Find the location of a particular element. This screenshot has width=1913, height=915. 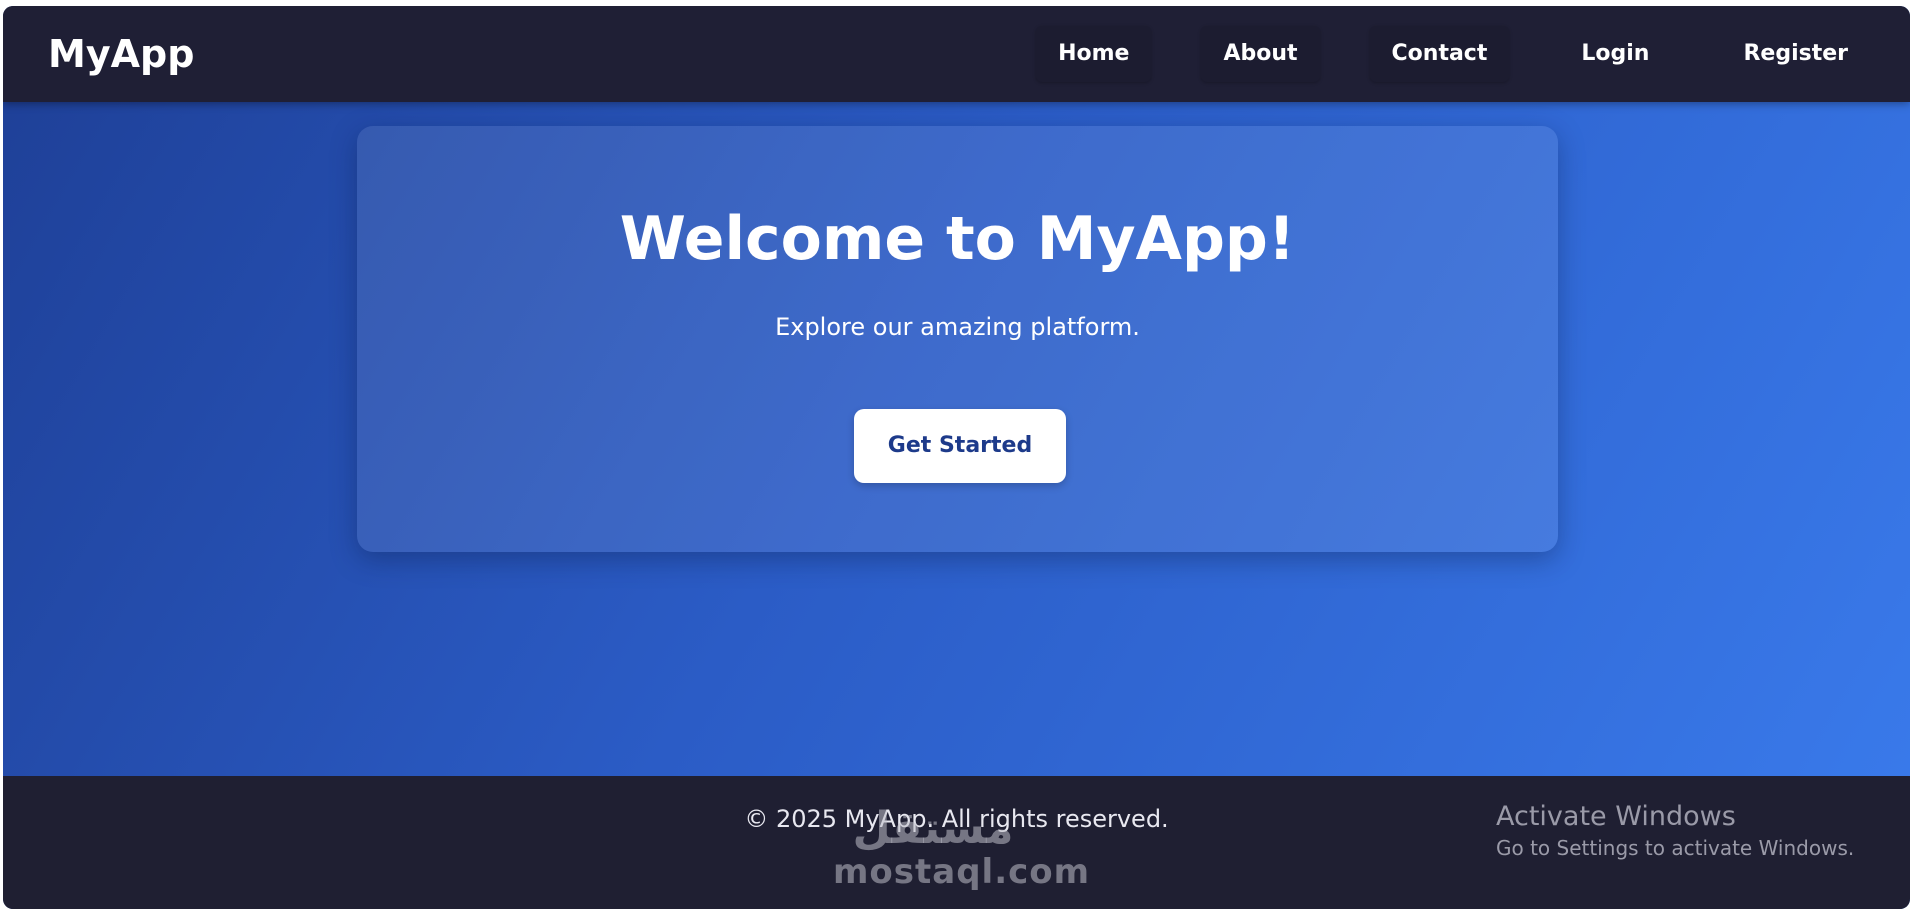

activate-windows-subtitle: Go to Settings to activate Windows. is located at coordinates (1675, 848).